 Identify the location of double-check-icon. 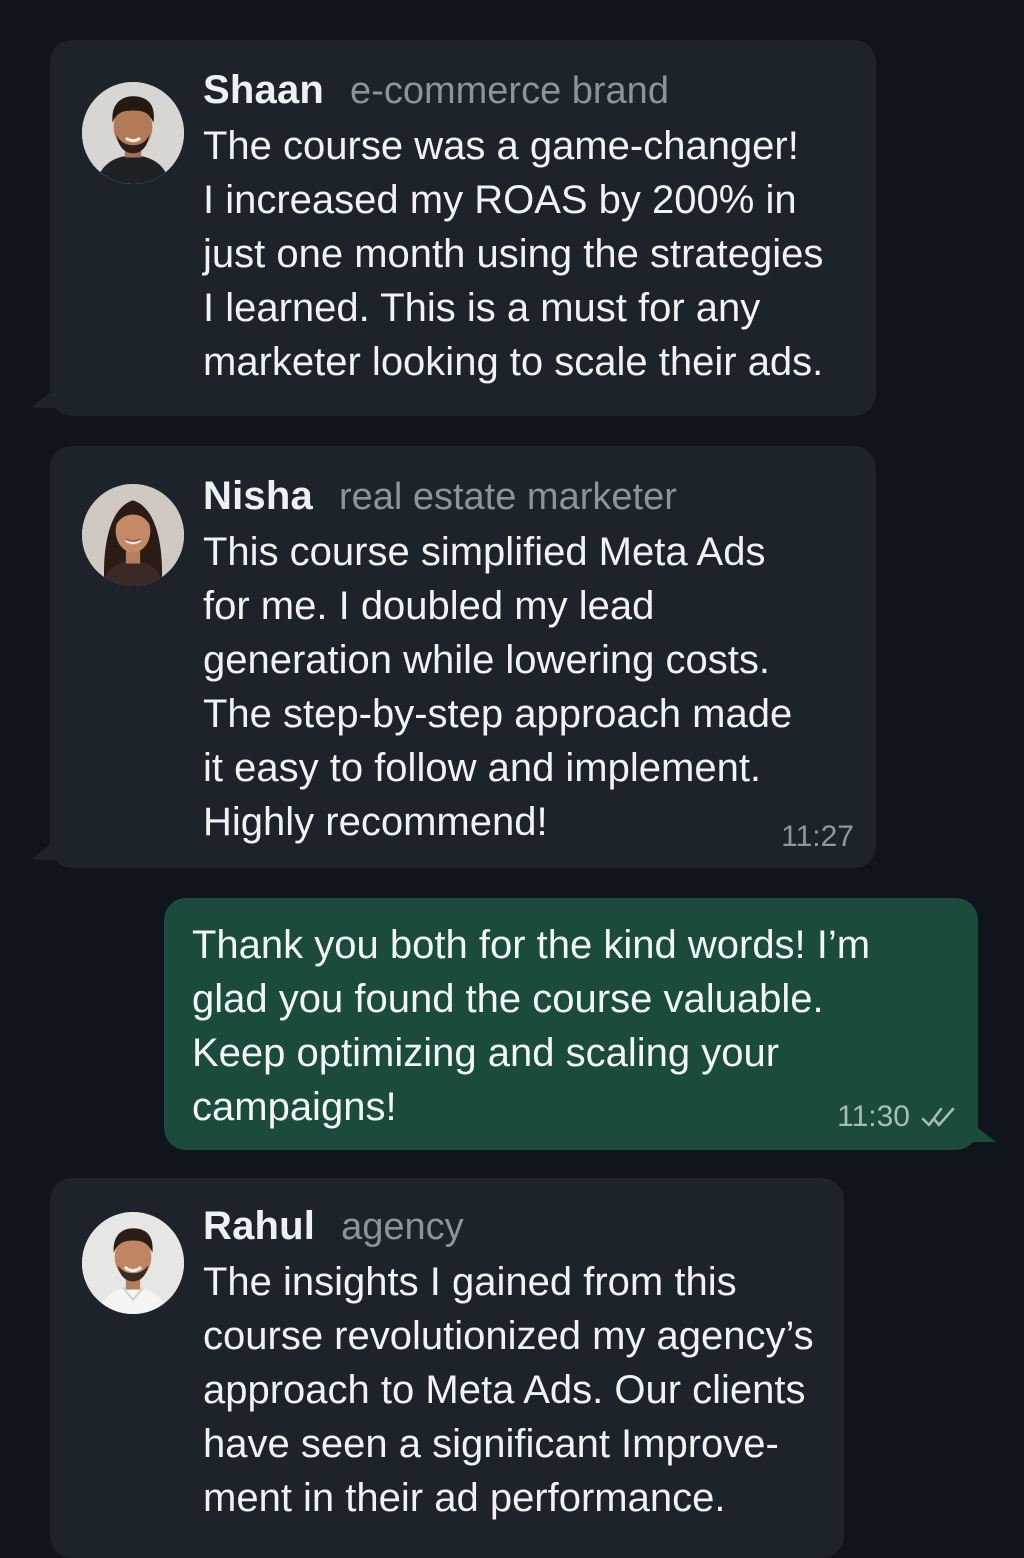
(938, 1117).